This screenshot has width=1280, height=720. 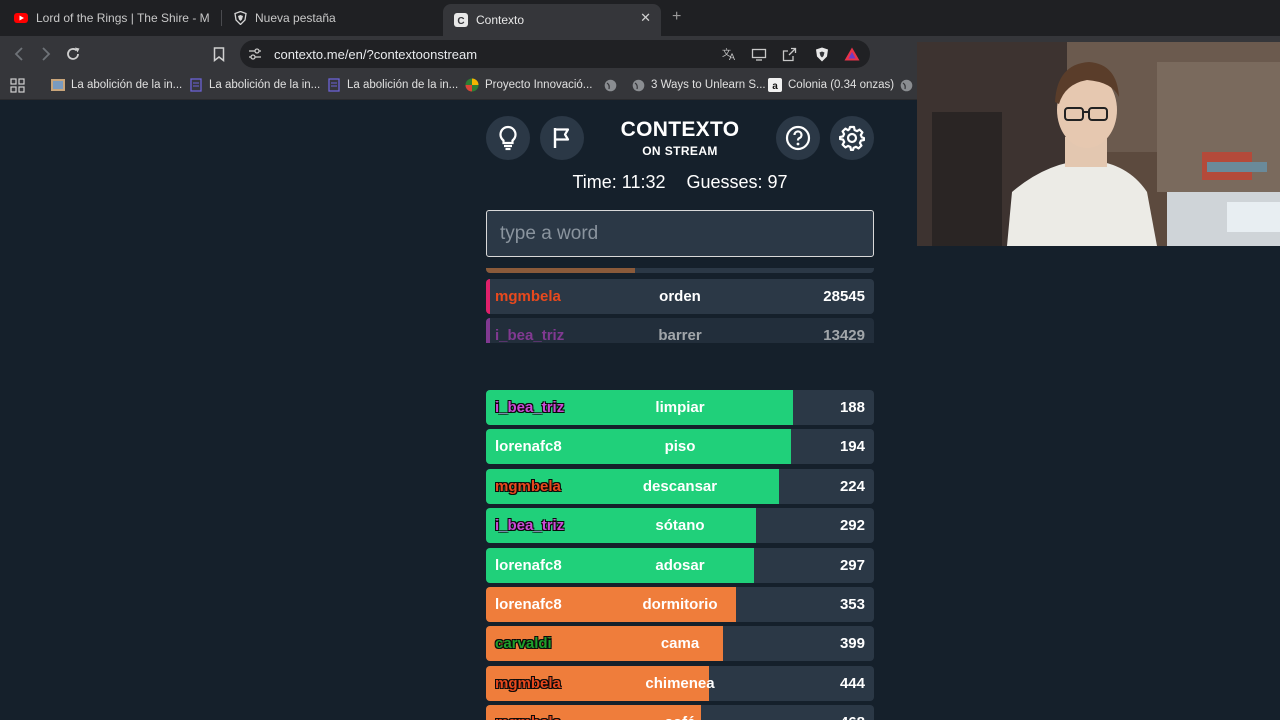 What do you see at coordinates (759, 54) in the screenshot?
I see `cast-icon` at bounding box center [759, 54].